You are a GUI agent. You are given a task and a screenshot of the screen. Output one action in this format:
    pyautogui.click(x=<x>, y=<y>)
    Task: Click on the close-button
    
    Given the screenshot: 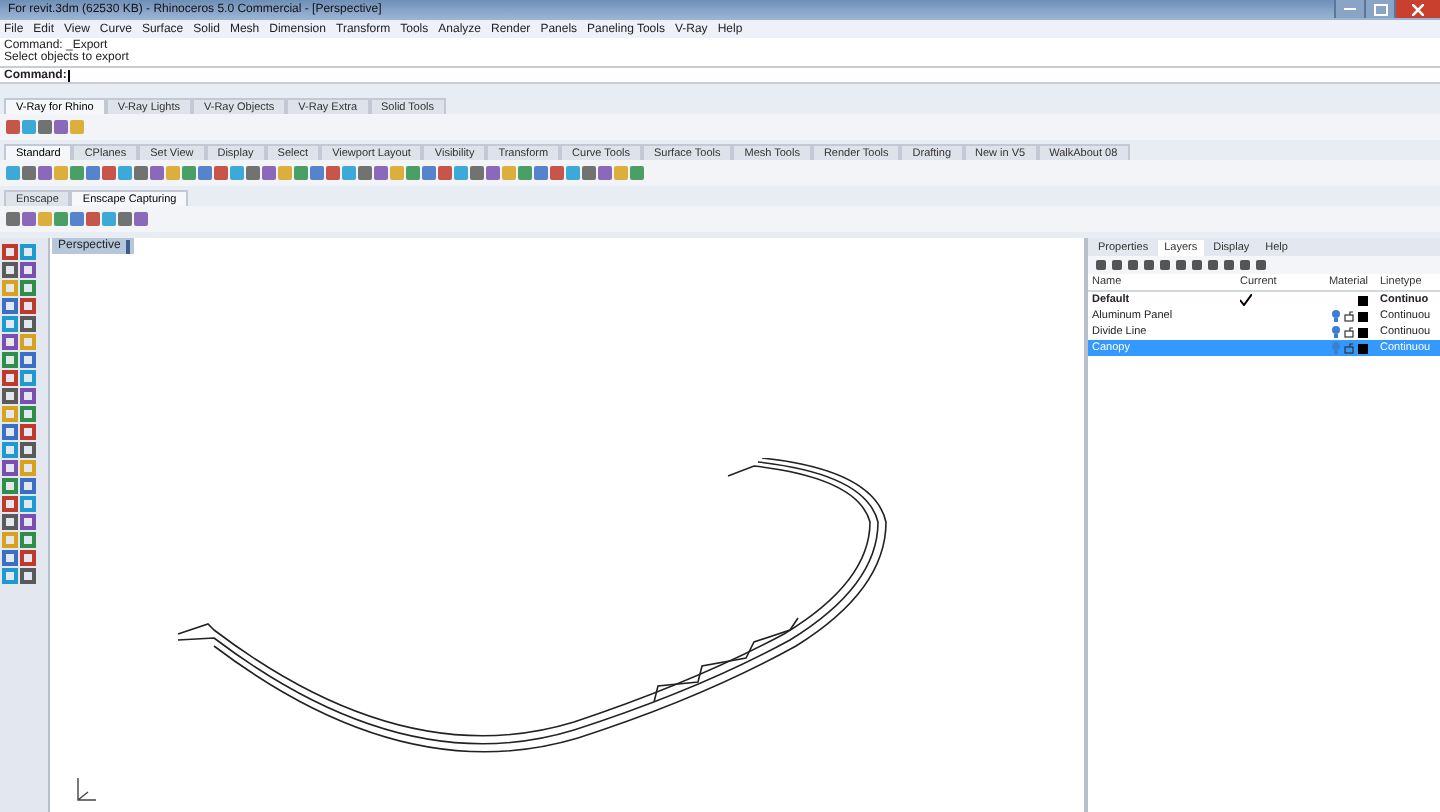 What is the action you would take?
    pyautogui.click(x=1417, y=9)
    